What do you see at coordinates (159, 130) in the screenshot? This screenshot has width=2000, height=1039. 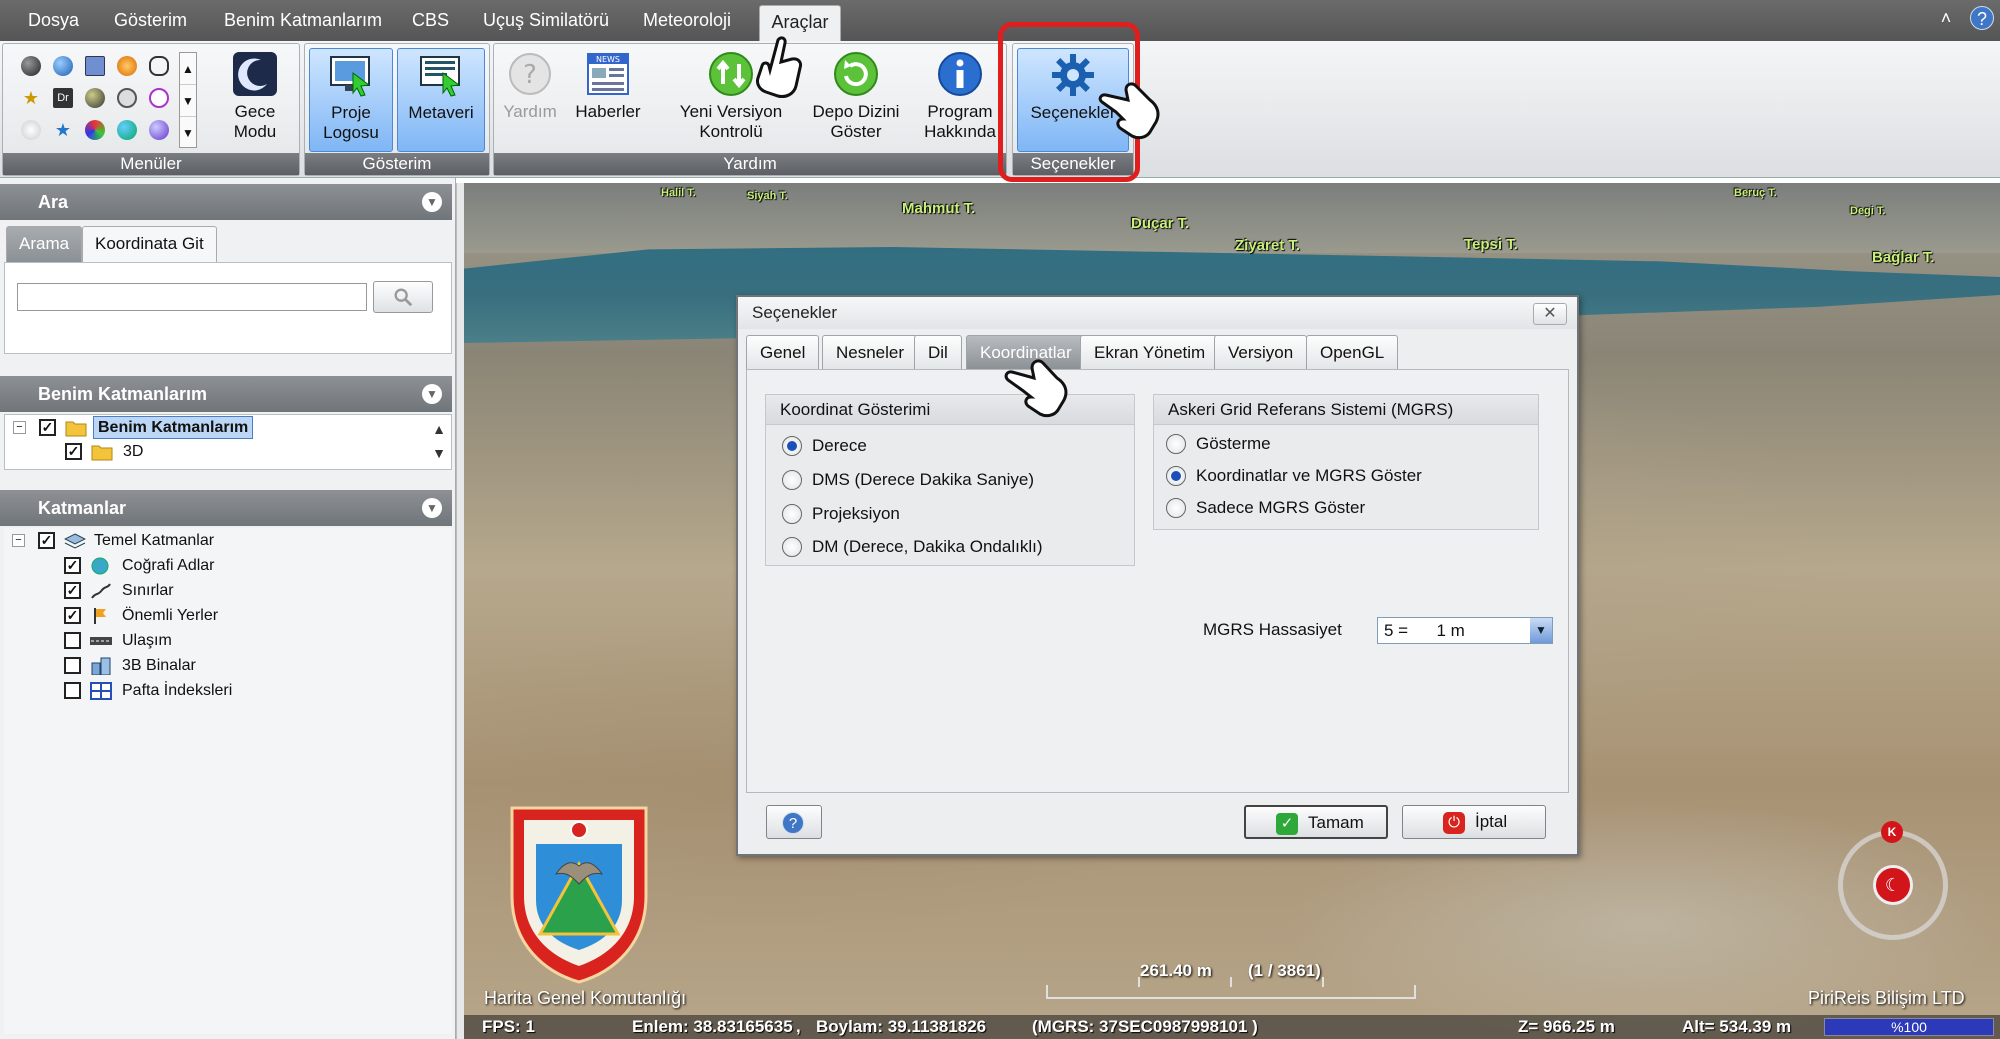 I see `orb-icon` at bounding box center [159, 130].